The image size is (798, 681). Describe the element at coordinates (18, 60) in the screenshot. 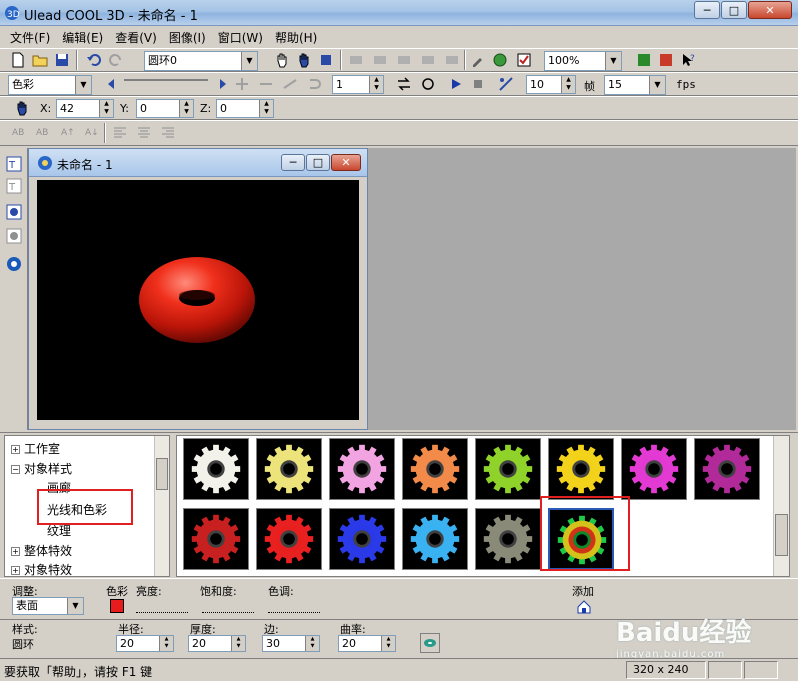

I see `new-file-icon` at that location.